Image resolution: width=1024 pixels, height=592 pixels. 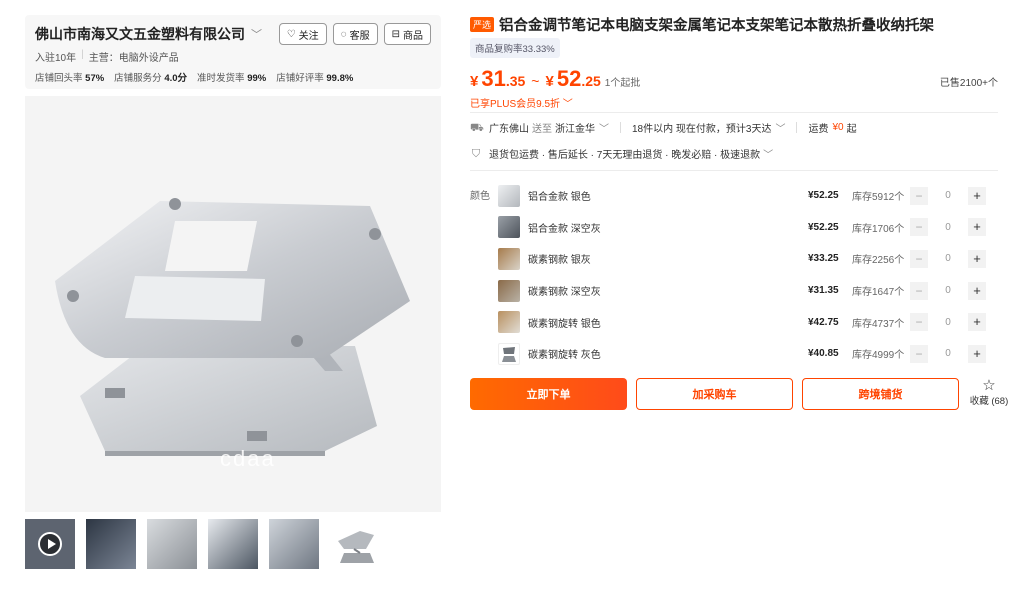 What do you see at coordinates (878, 261) in the screenshot?
I see `sku-stock: 库存2256个` at bounding box center [878, 261].